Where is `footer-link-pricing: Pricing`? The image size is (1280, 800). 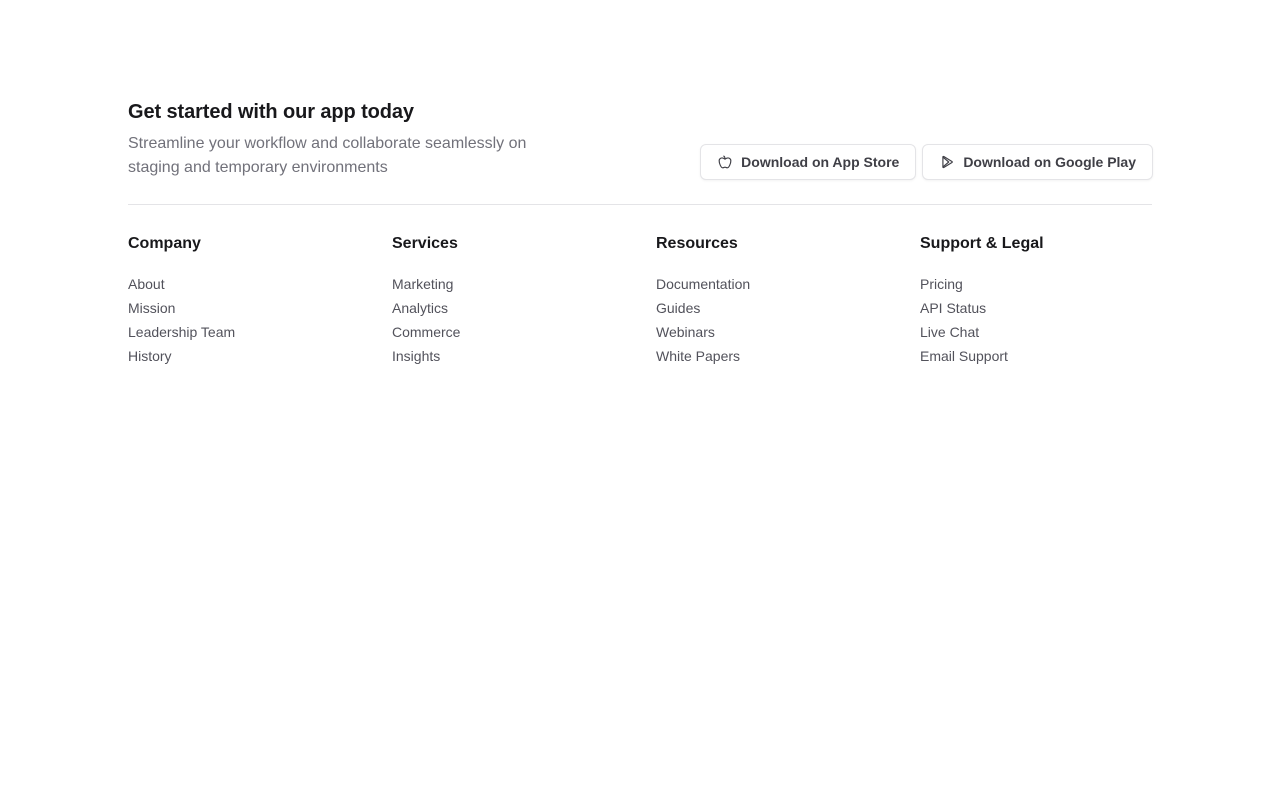 footer-link-pricing: Pricing is located at coordinates (941, 284).